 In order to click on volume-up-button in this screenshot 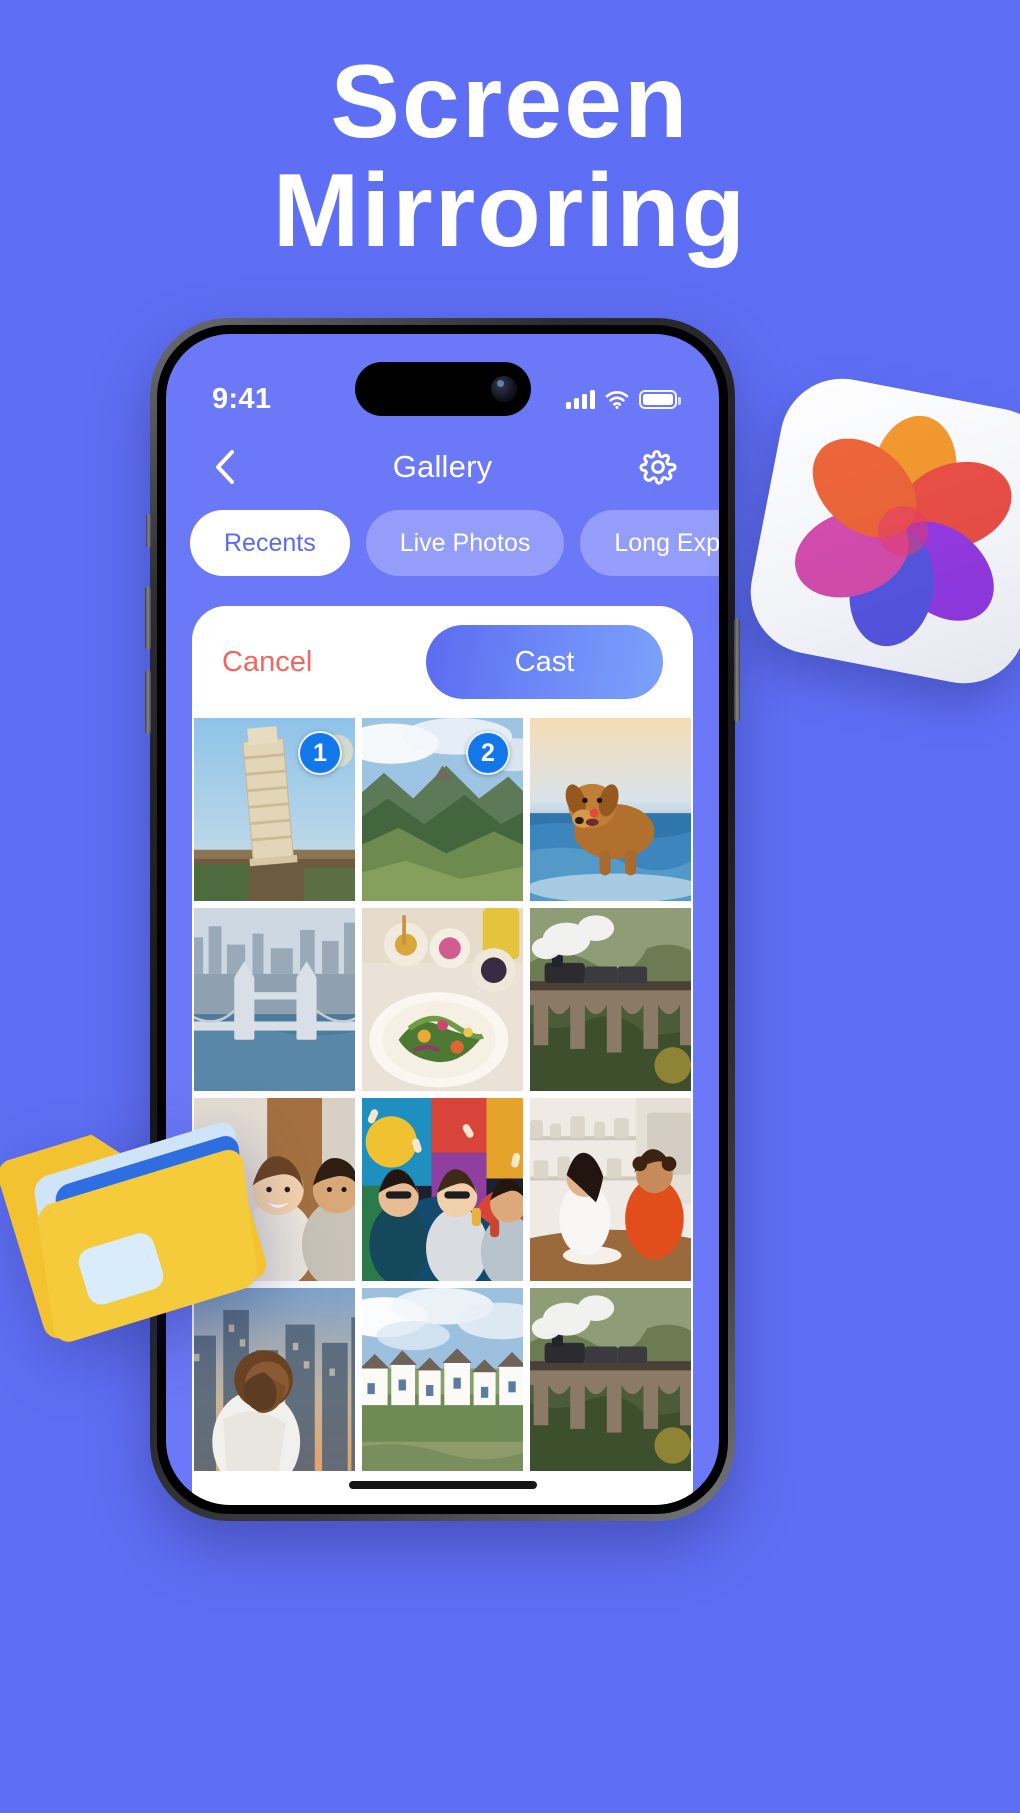, I will do `click(148, 618)`.